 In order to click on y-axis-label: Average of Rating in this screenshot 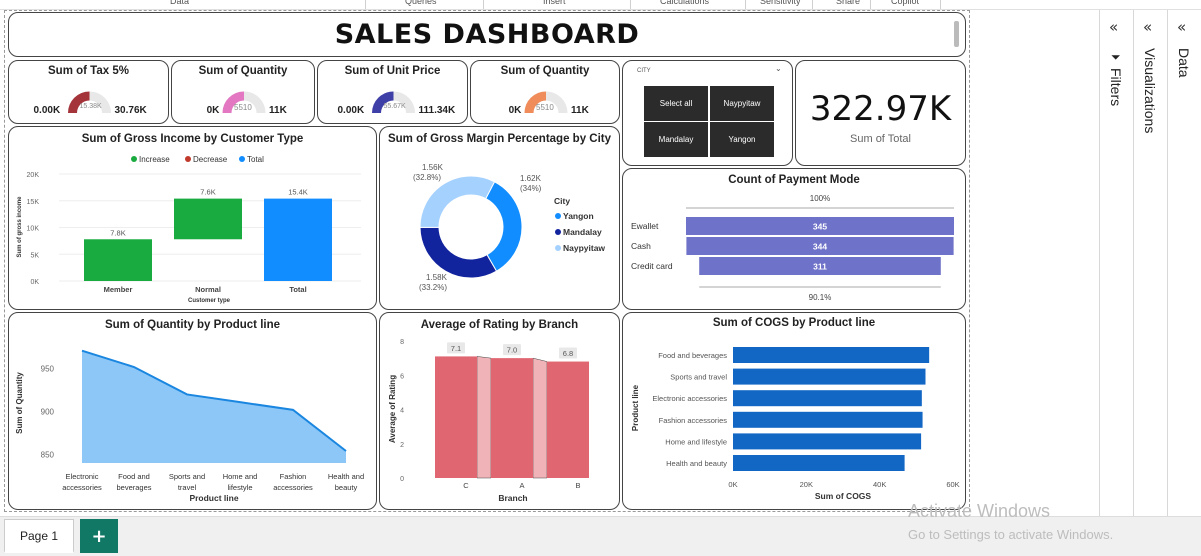, I will do `click(392, 409)`.